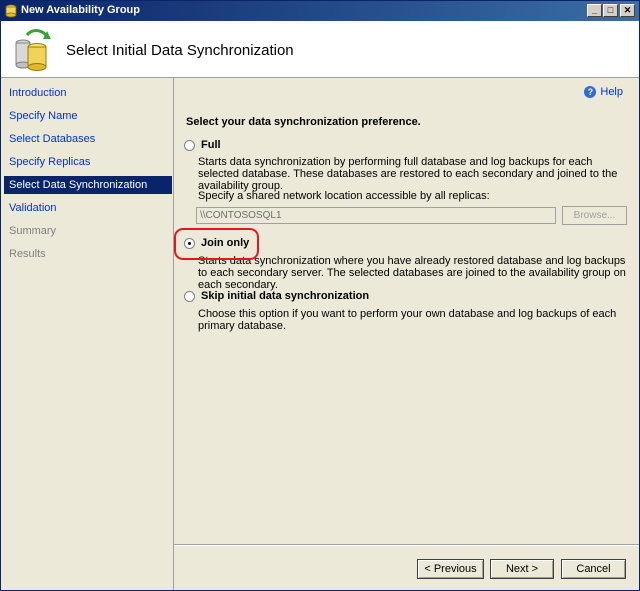 The height and width of the screenshot is (591, 640). Describe the element at coordinates (88, 116) in the screenshot. I see `nav-item-specify-name: Specify Name` at that location.